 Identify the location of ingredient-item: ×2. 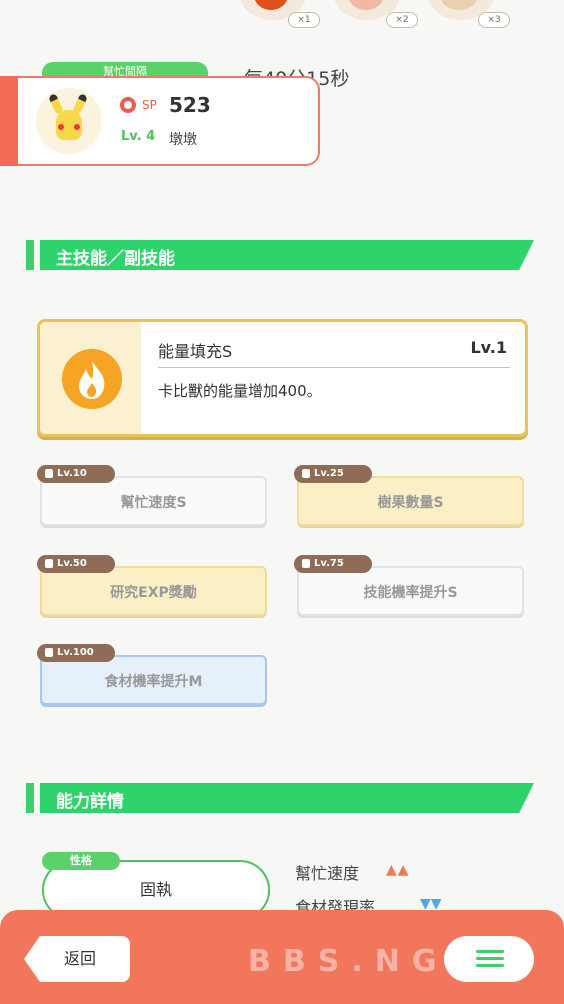
(376, 14).